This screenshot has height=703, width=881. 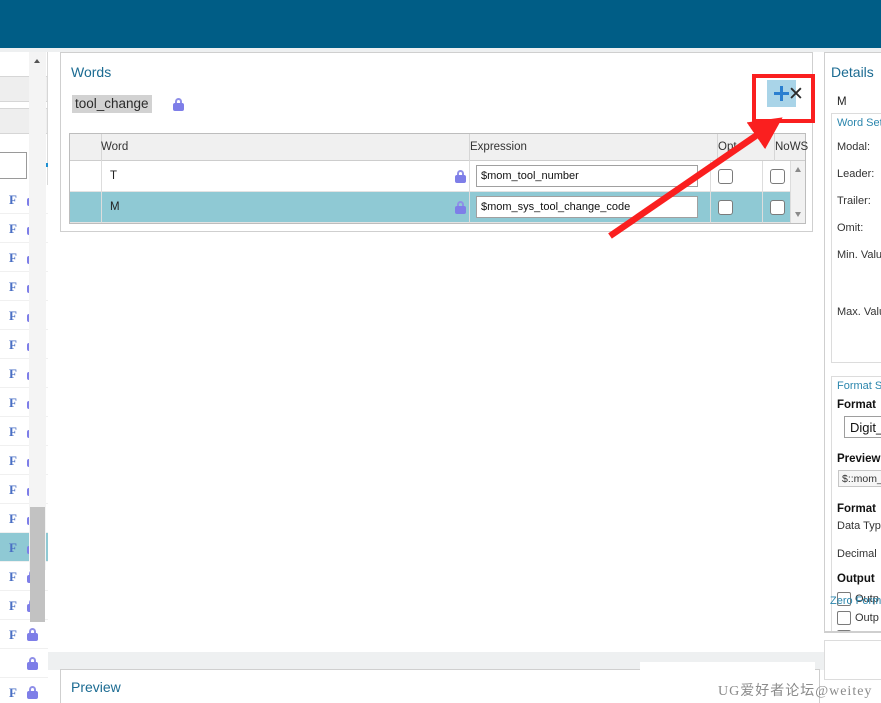 I want to click on details-panel-edge, so click(x=852, y=632).